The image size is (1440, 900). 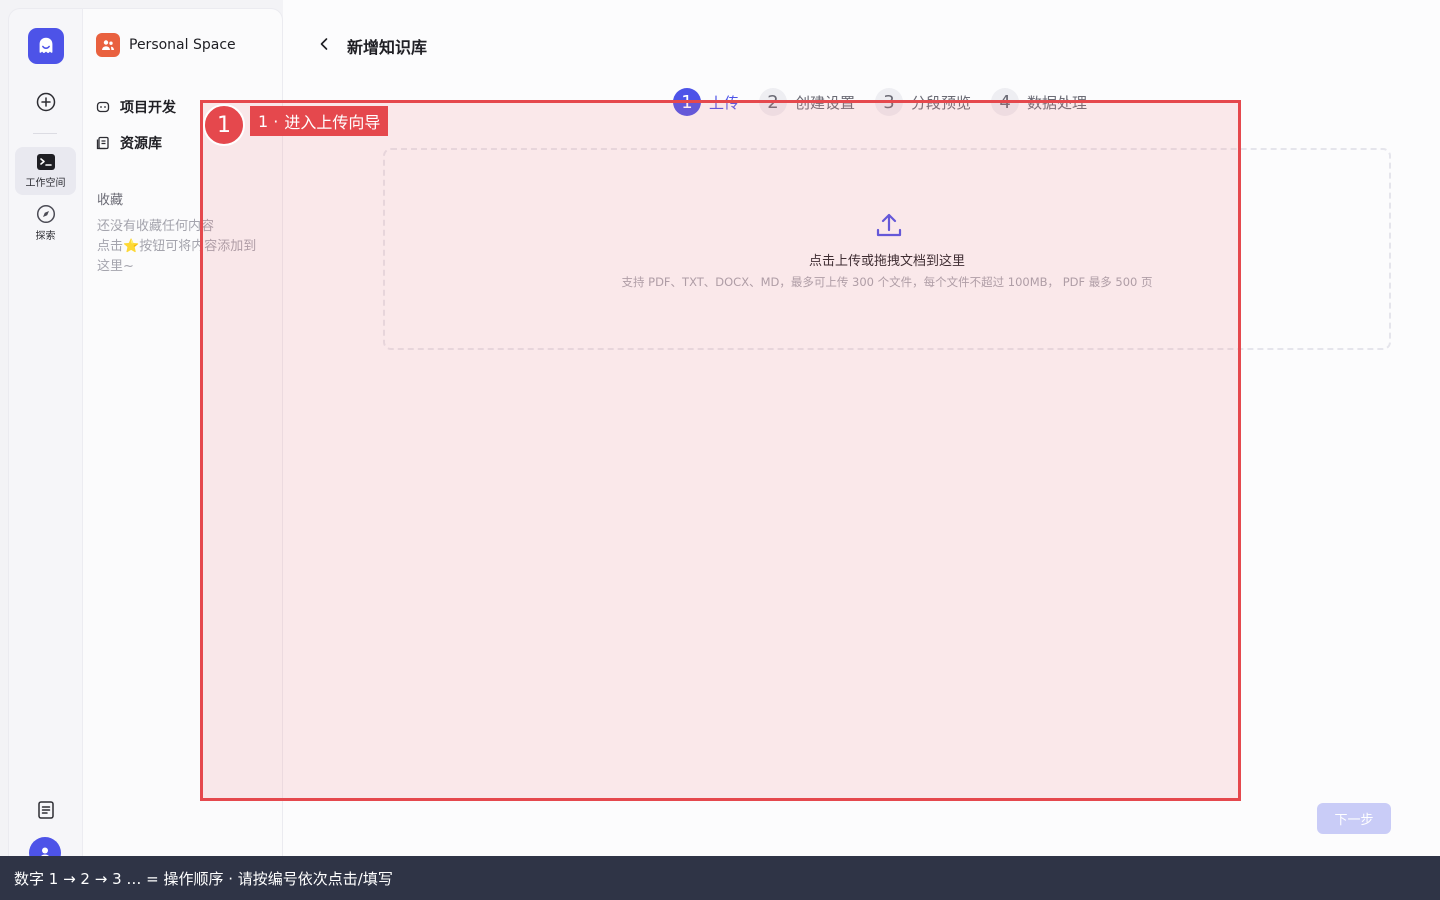 I want to click on rail-item-workspace: 工作空间, so click(x=45, y=171).